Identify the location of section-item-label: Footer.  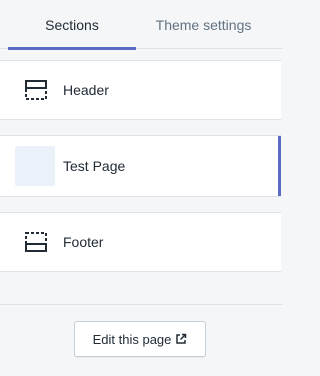
(83, 242).